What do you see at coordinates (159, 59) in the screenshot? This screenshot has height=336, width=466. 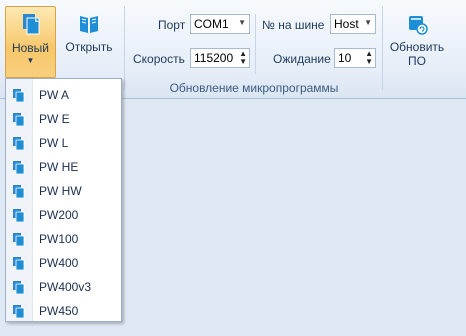 I see `speed-label: Скорость` at bounding box center [159, 59].